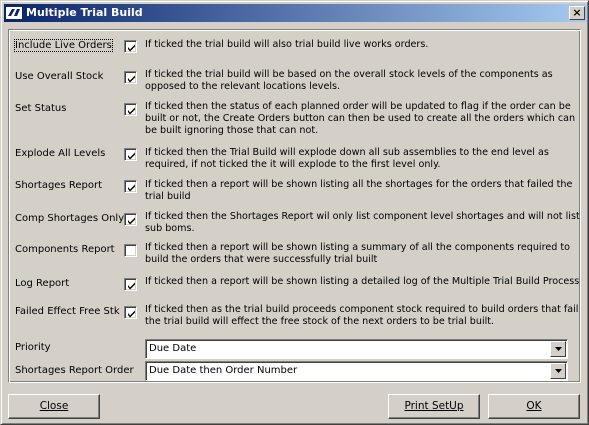 The width and height of the screenshot is (589, 425). Describe the element at coordinates (41, 108) in the screenshot. I see `option-label: Set Status` at that location.